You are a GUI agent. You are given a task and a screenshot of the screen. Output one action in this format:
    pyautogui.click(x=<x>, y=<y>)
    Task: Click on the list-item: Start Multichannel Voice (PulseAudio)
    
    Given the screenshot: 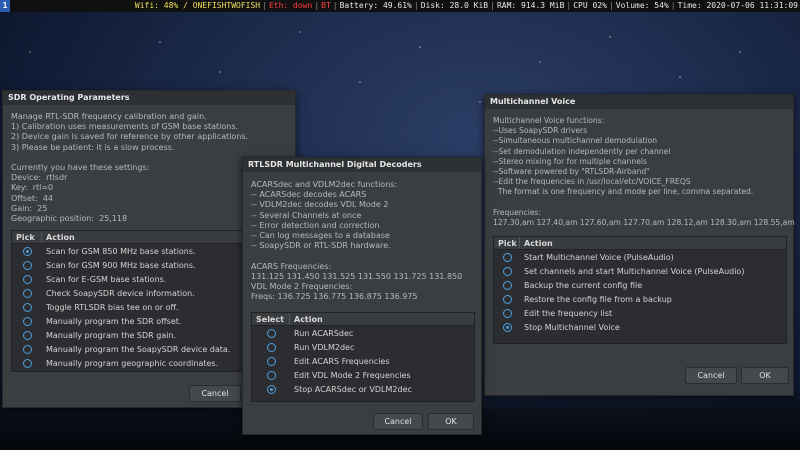 What is the action you would take?
    pyautogui.click(x=640, y=257)
    